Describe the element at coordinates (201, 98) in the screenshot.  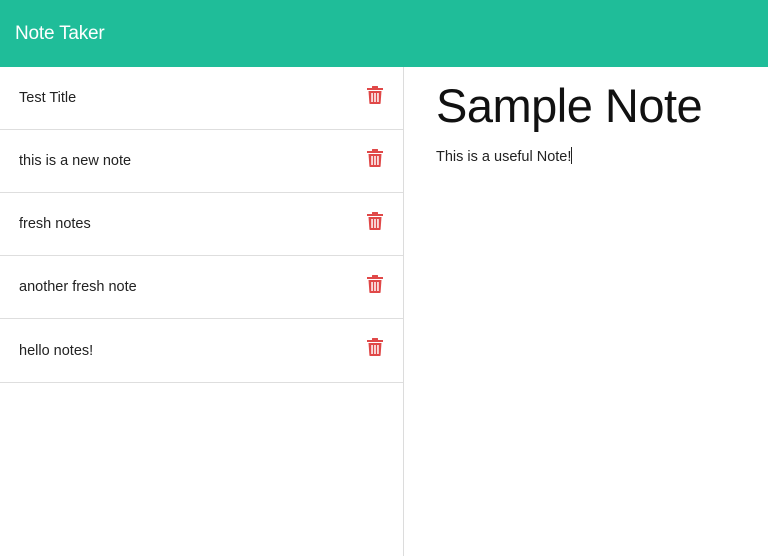
I see `list-item: Test Title` at that location.